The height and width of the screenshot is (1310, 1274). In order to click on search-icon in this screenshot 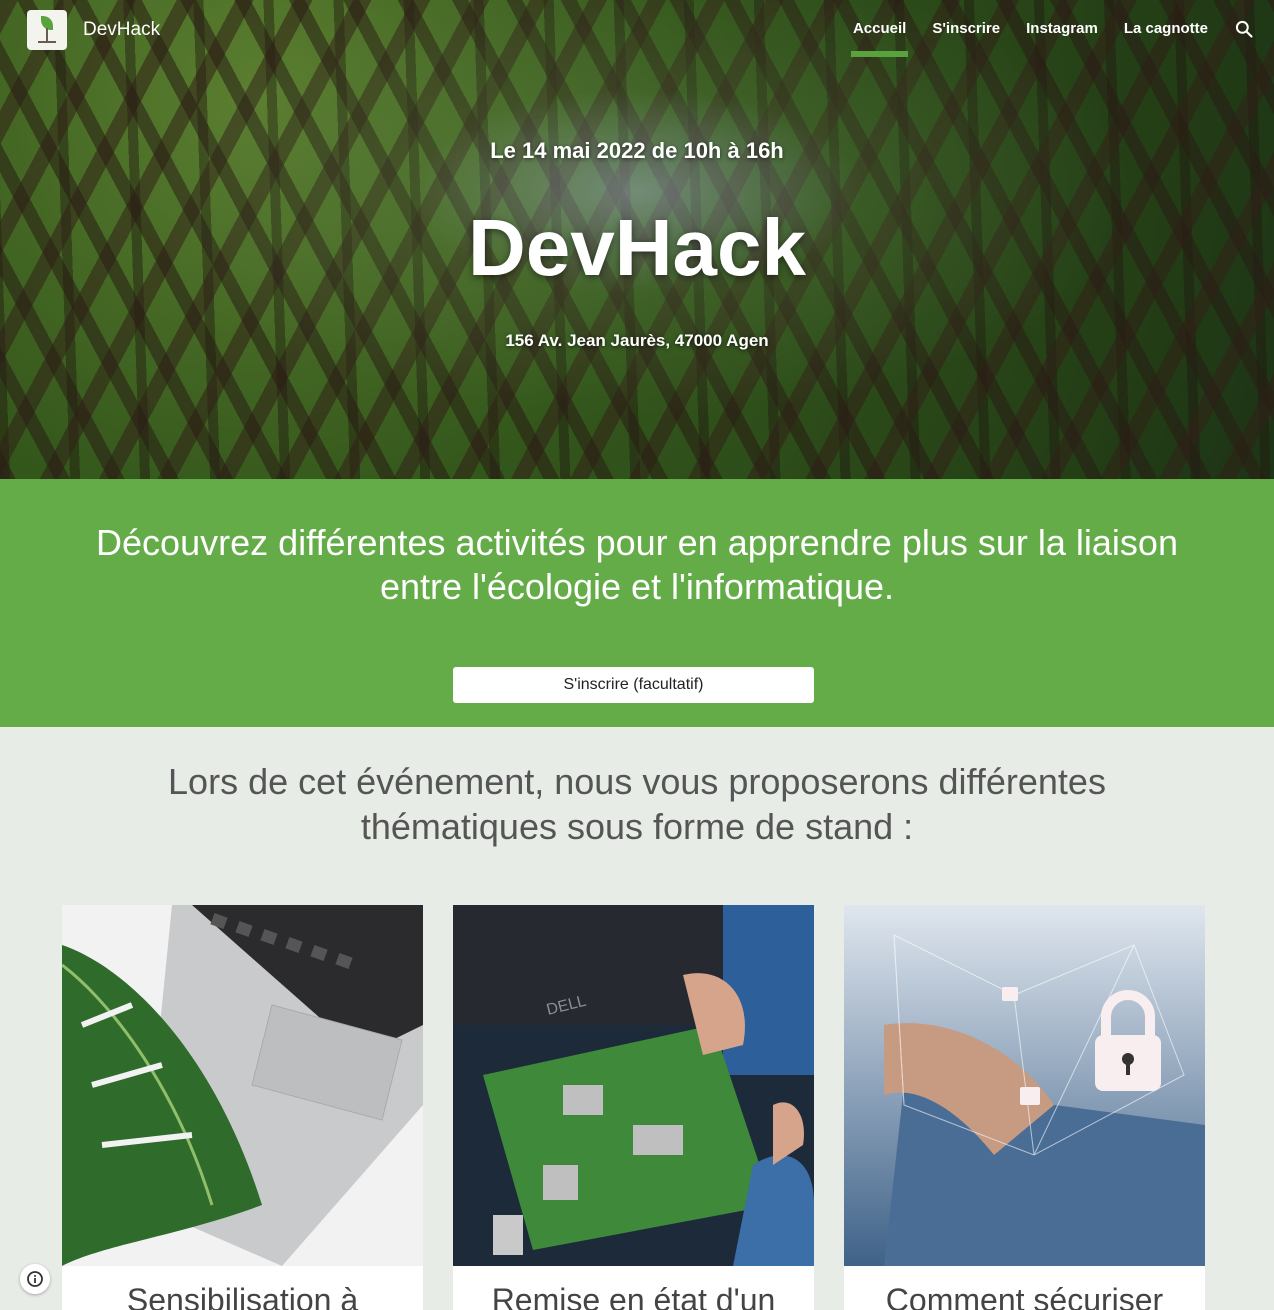, I will do `click(1244, 29)`.